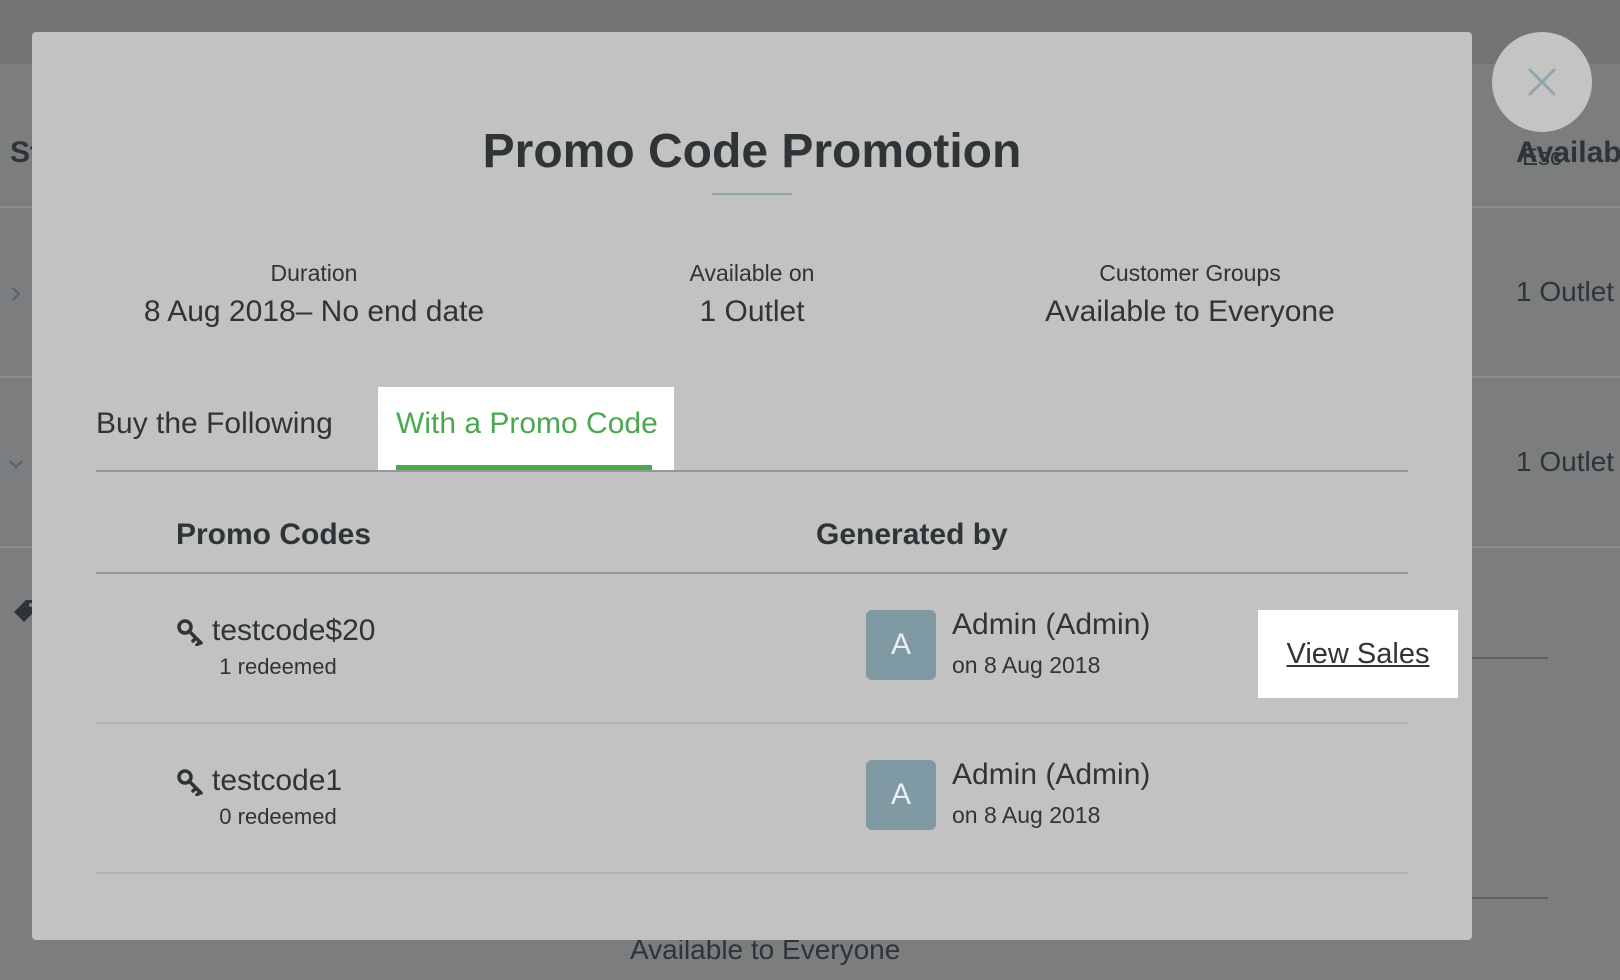 This screenshot has width=1620, height=980. Describe the element at coordinates (752, 151) in the screenshot. I see `modal-title: Promo Code Promotion` at that location.